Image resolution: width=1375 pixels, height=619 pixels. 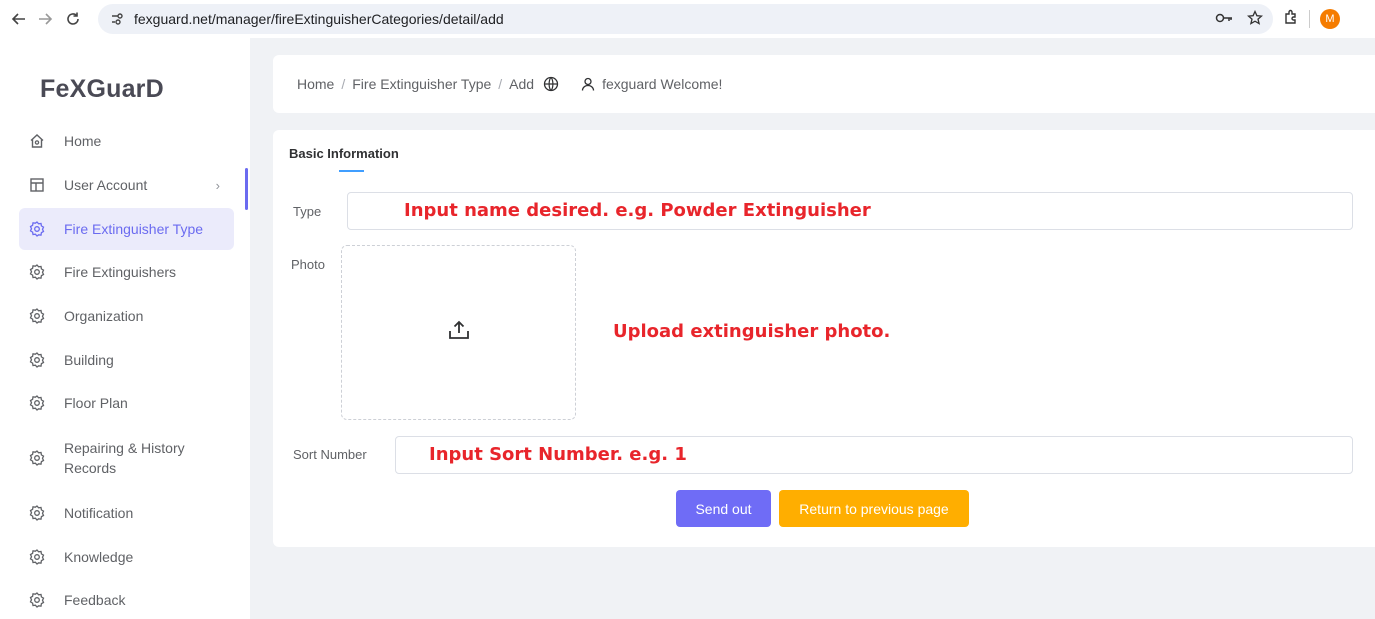 I want to click on sidebar-item-feedback: Feedback, so click(x=126, y=599).